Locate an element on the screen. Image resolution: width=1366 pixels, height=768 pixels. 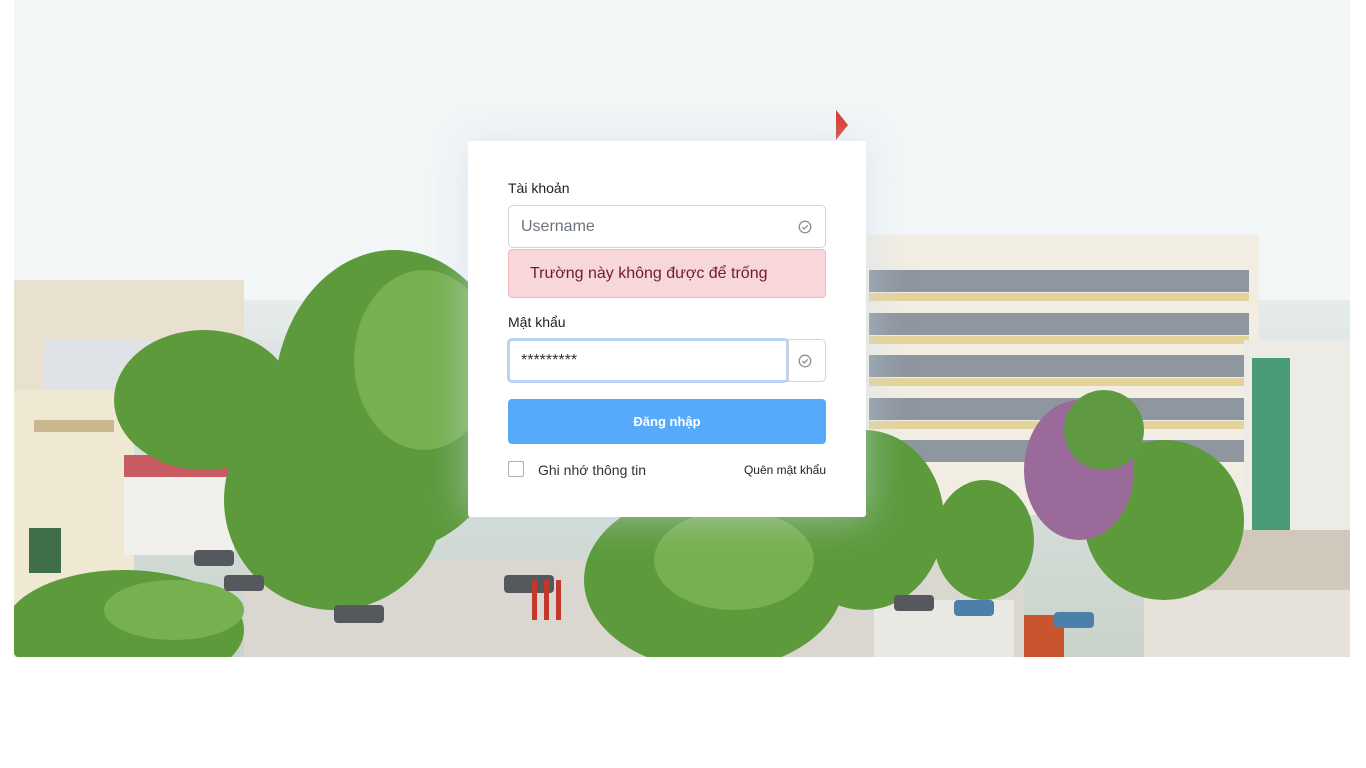
password-field is located at coordinates (666, 360).